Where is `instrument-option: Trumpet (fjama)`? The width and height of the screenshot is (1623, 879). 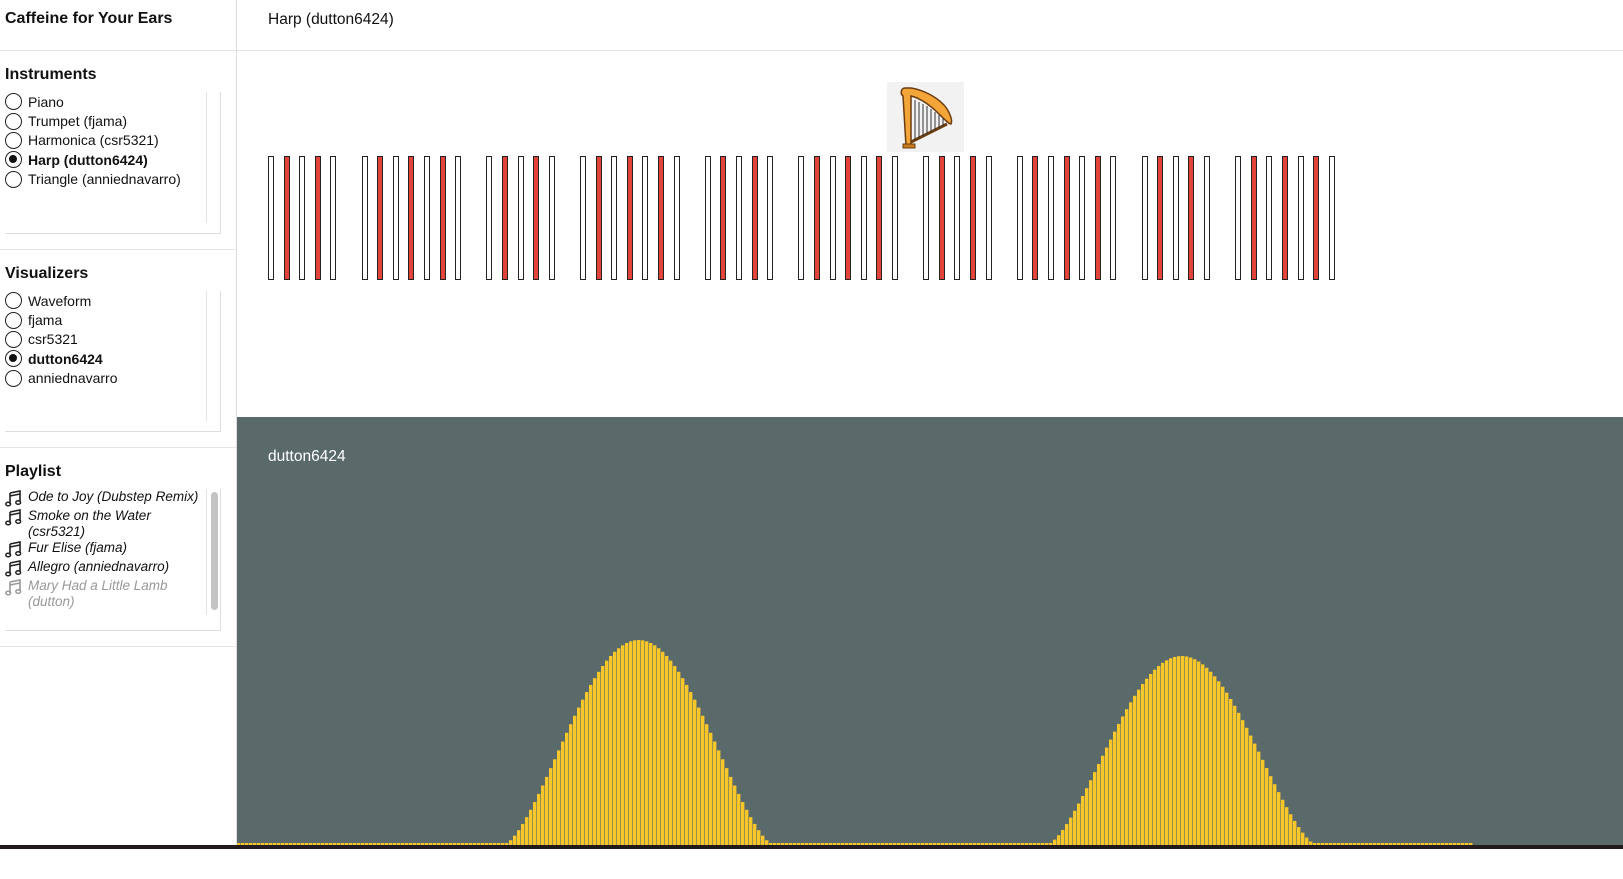
instrument-option: Trumpet (fjama) is located at coordinates (105, 120).